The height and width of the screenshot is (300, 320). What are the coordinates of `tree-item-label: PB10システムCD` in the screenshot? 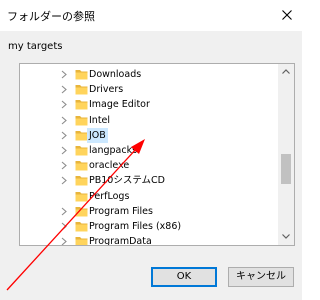 It's located at (127, 181).